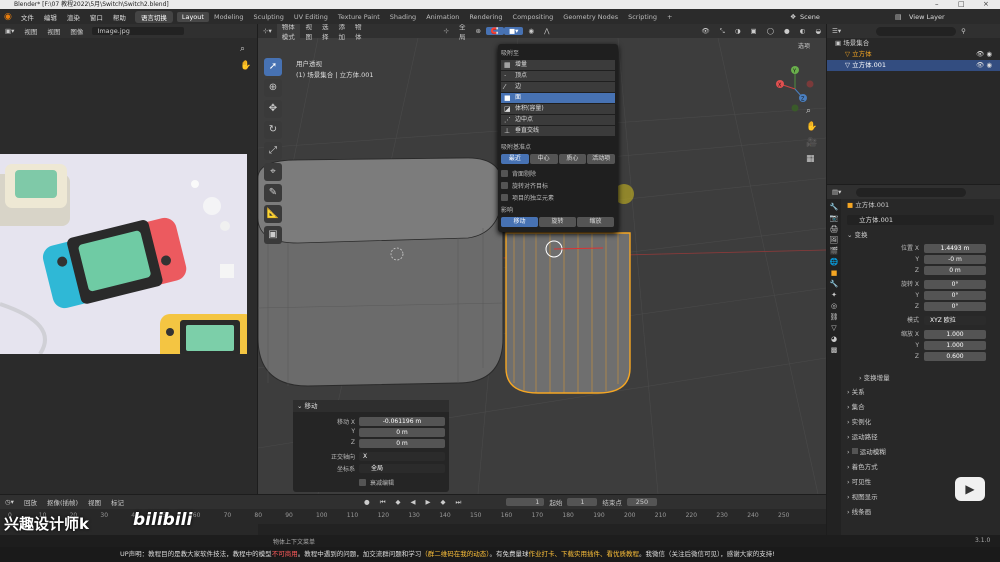 Image resolution: width=1000 pixels, height=562 pixels. Describe the element at coordinates (920, 220) in the screenshot. I see `object-name-field: 立方体.001` at that location.